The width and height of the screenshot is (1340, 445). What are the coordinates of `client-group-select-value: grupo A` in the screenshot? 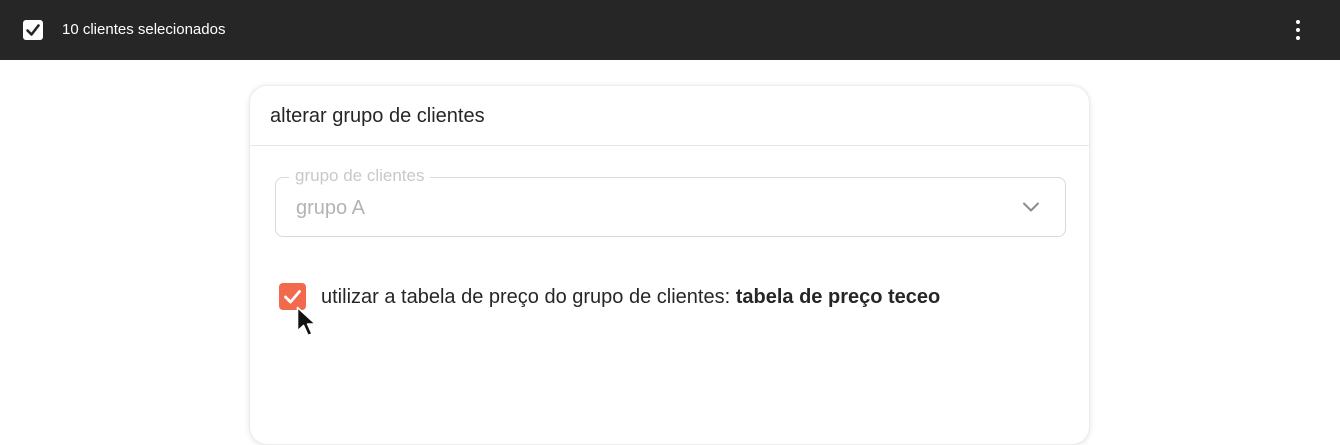 It's located at (330, 208).